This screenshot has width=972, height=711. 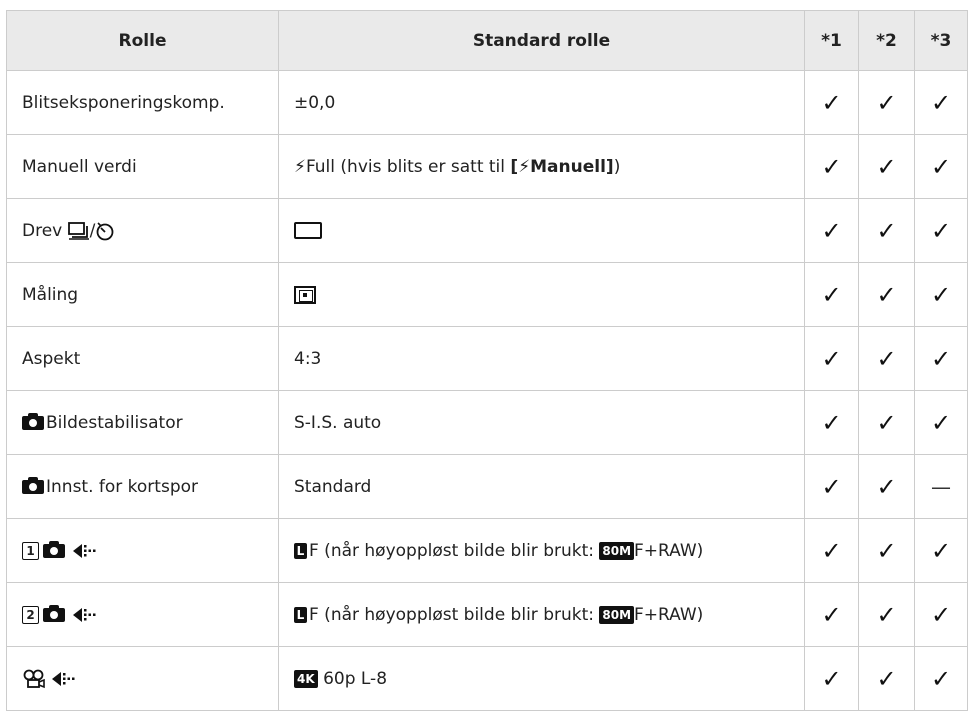 I want to click on single-frame-icon, so click(x=308, y=230).